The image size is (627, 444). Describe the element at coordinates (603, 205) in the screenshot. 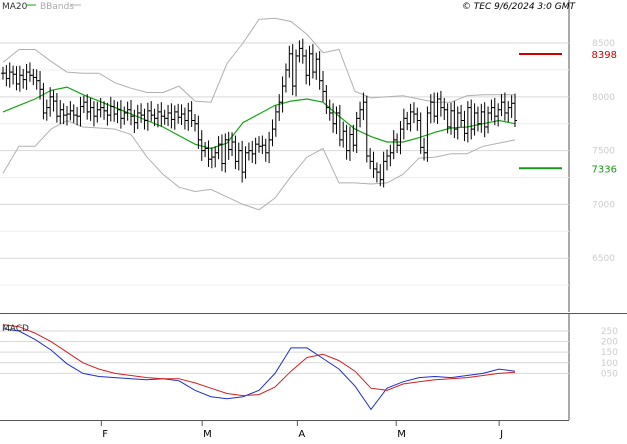

I see `price-y-tick-label: 7000` at that location.